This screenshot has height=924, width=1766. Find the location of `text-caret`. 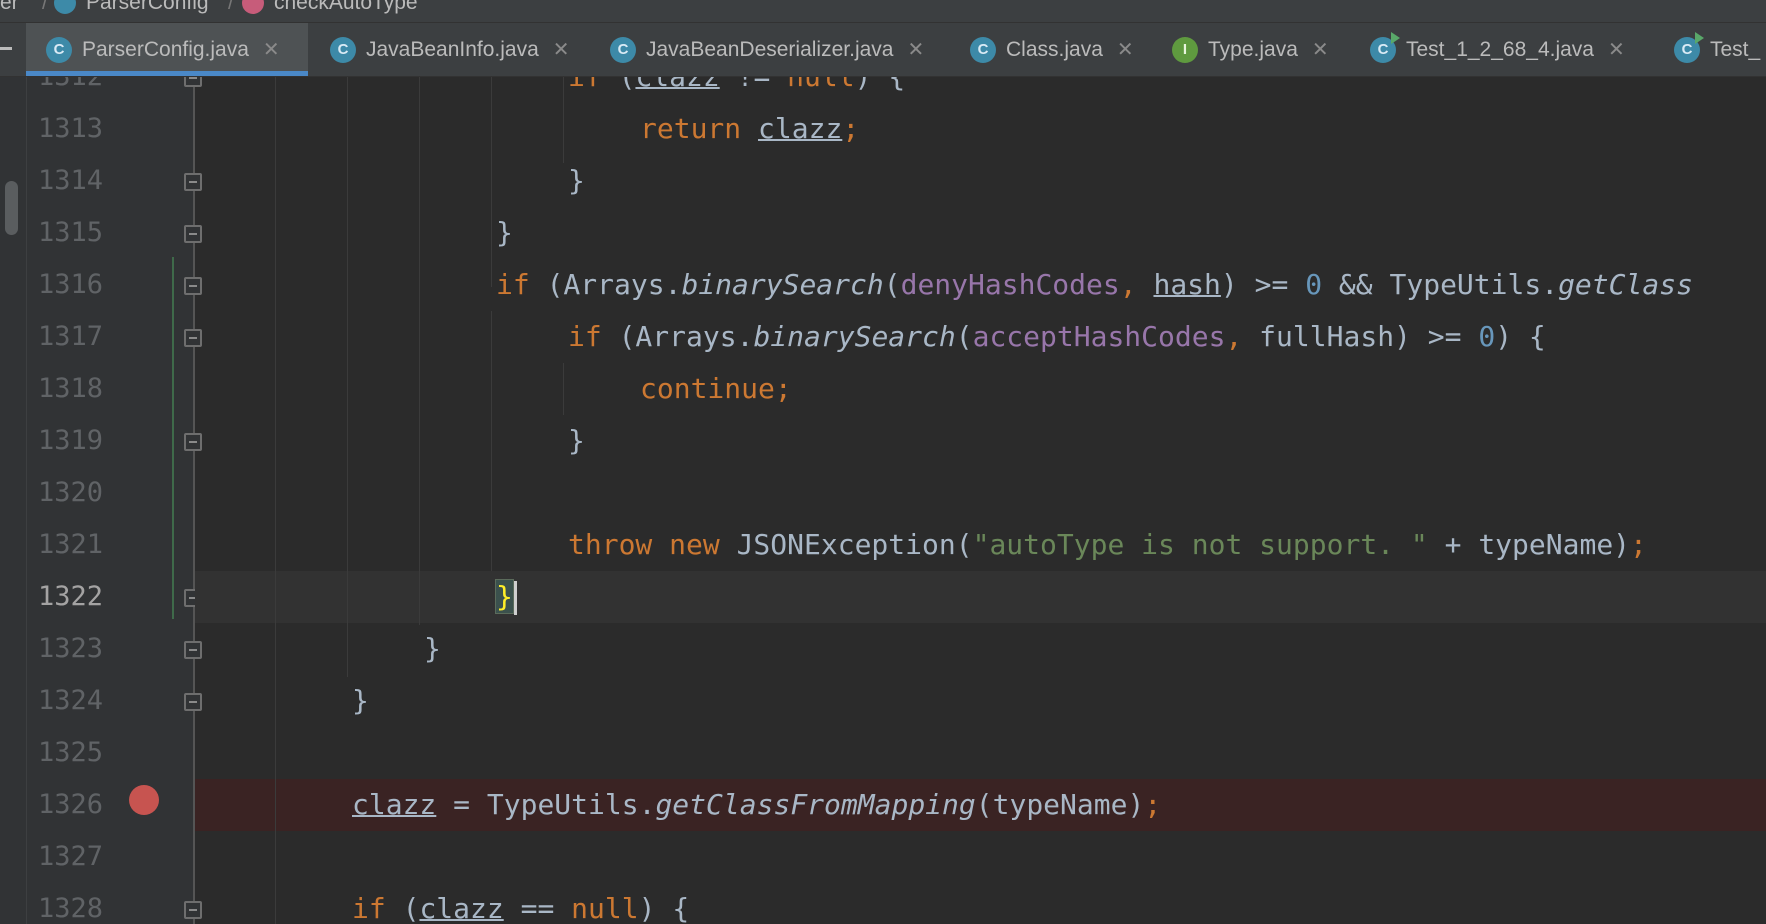

text-caret is located at coordinates (515, 598).